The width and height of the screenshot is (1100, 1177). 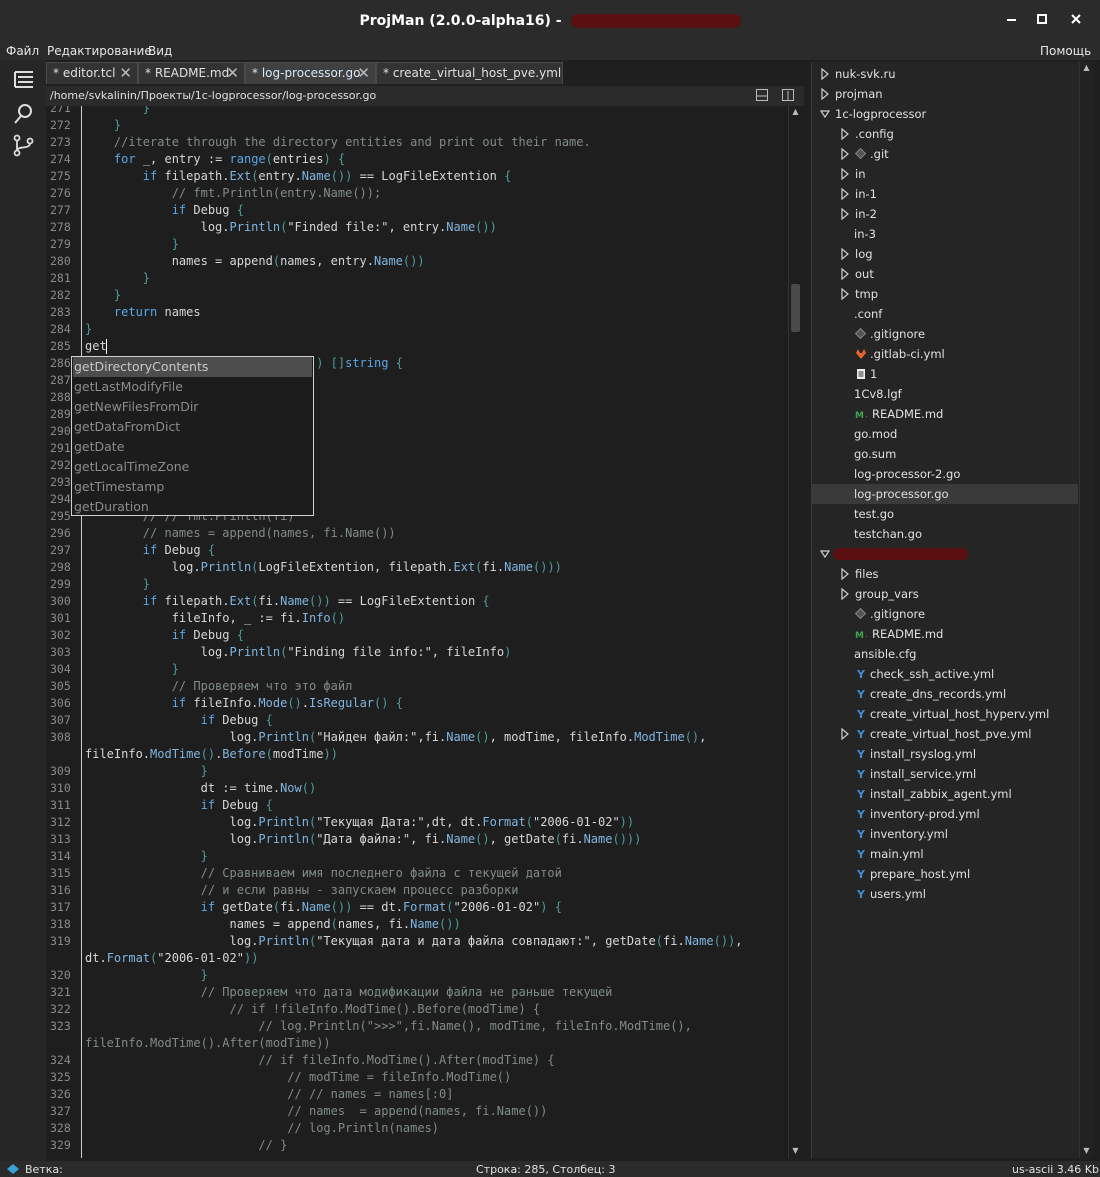 What do you see at coordinates (945, 214) in the screenshot?
I see `tree-item: in-2` at bounding box center [945, 214].